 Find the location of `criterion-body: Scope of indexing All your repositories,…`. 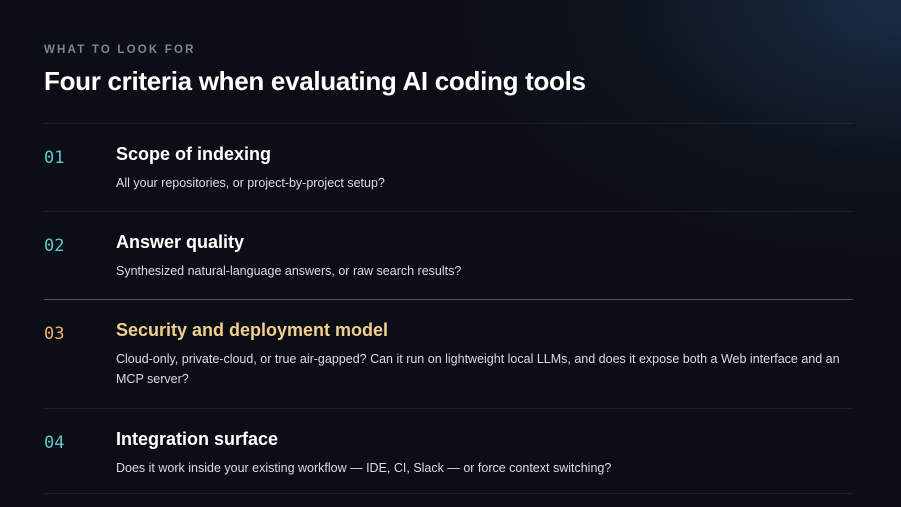

criterion-body: Scope of indexing All your repositories,… is located at coordinates (484, 168).